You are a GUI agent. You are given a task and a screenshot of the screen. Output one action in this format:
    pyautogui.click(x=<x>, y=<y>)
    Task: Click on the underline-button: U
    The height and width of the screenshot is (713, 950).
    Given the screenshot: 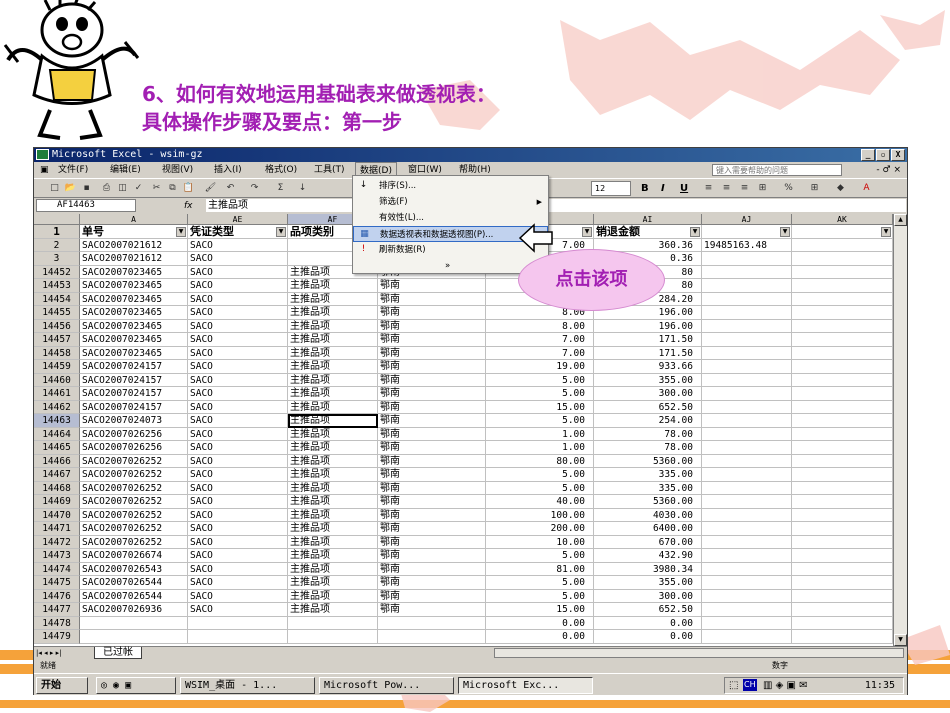 What is the action you would take?
    pyautogui.click(x=684, y=188)
    